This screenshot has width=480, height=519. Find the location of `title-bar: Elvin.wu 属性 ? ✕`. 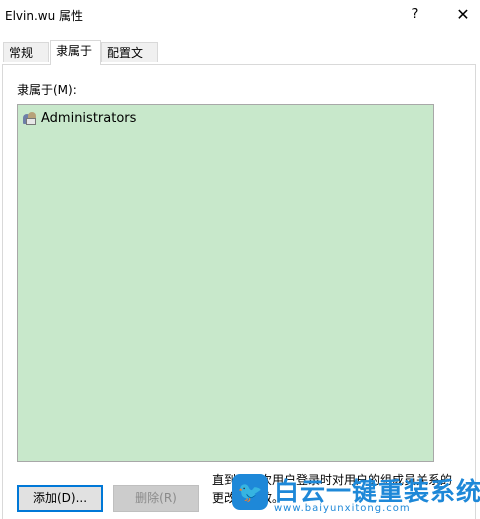

title-bar: Elvin.wu 属性 ? ✕ is located at coordinates (240, 15).